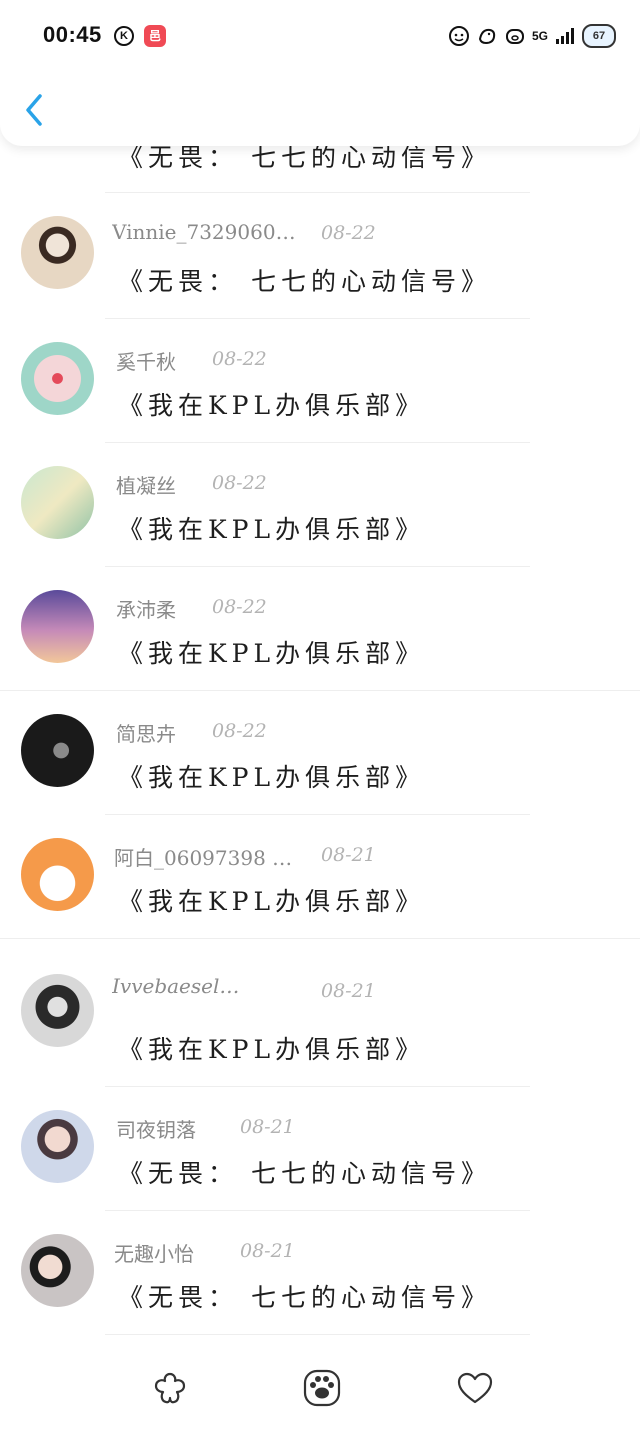  I want to click on back-button, so click(35, 110).